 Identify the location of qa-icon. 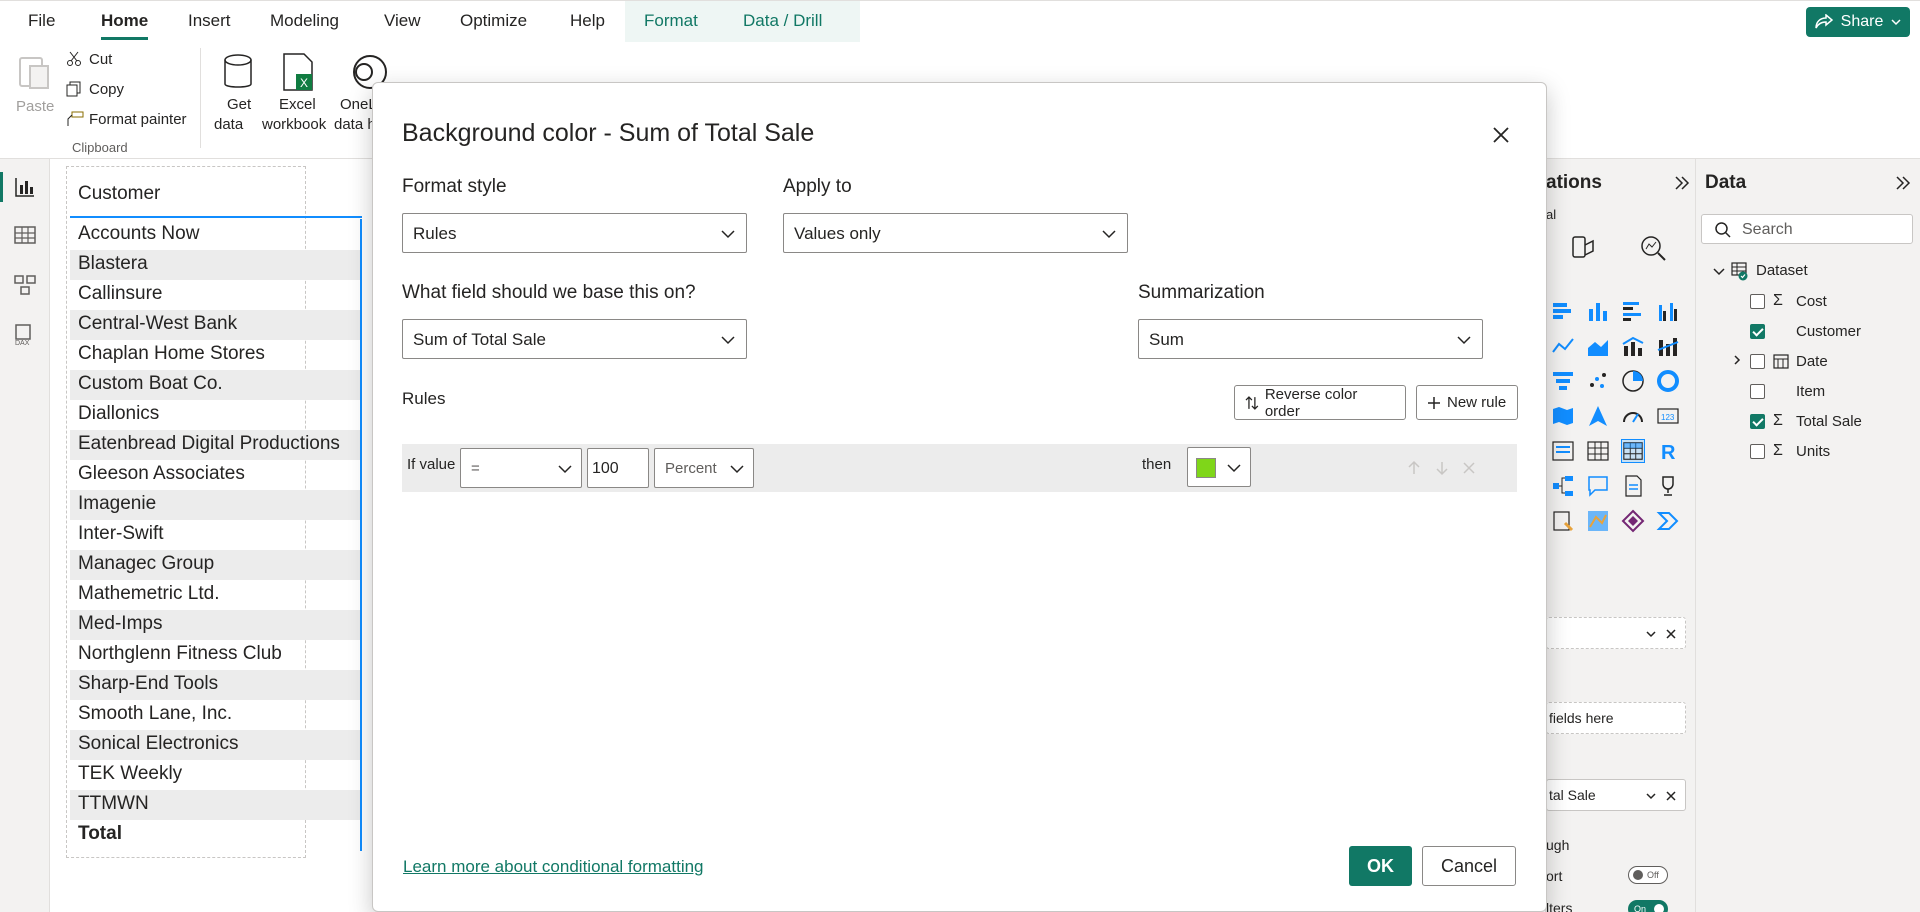
(1598, 486).